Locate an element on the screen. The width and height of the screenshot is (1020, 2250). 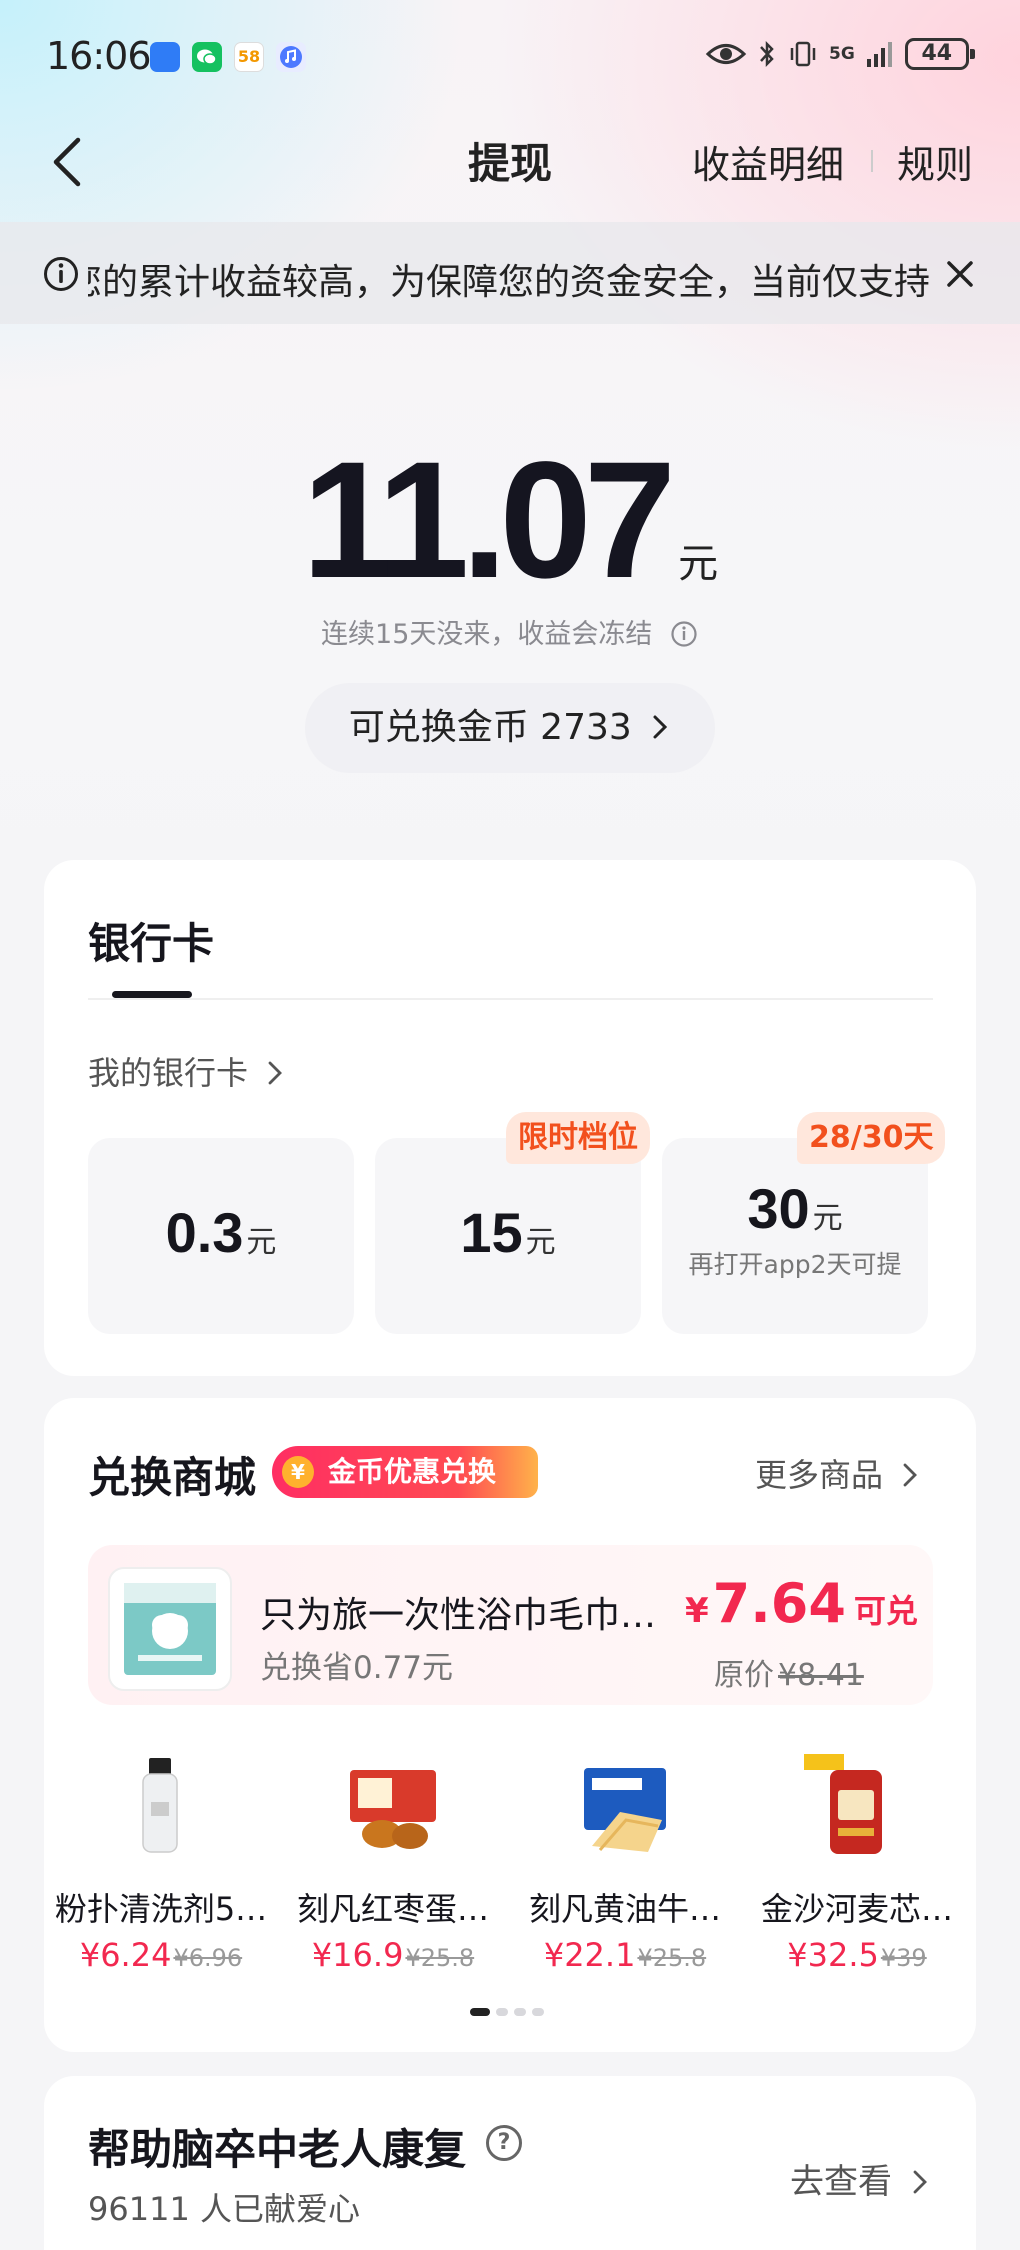
coin-icon: ¥ is located at coordinates (298, 1472).